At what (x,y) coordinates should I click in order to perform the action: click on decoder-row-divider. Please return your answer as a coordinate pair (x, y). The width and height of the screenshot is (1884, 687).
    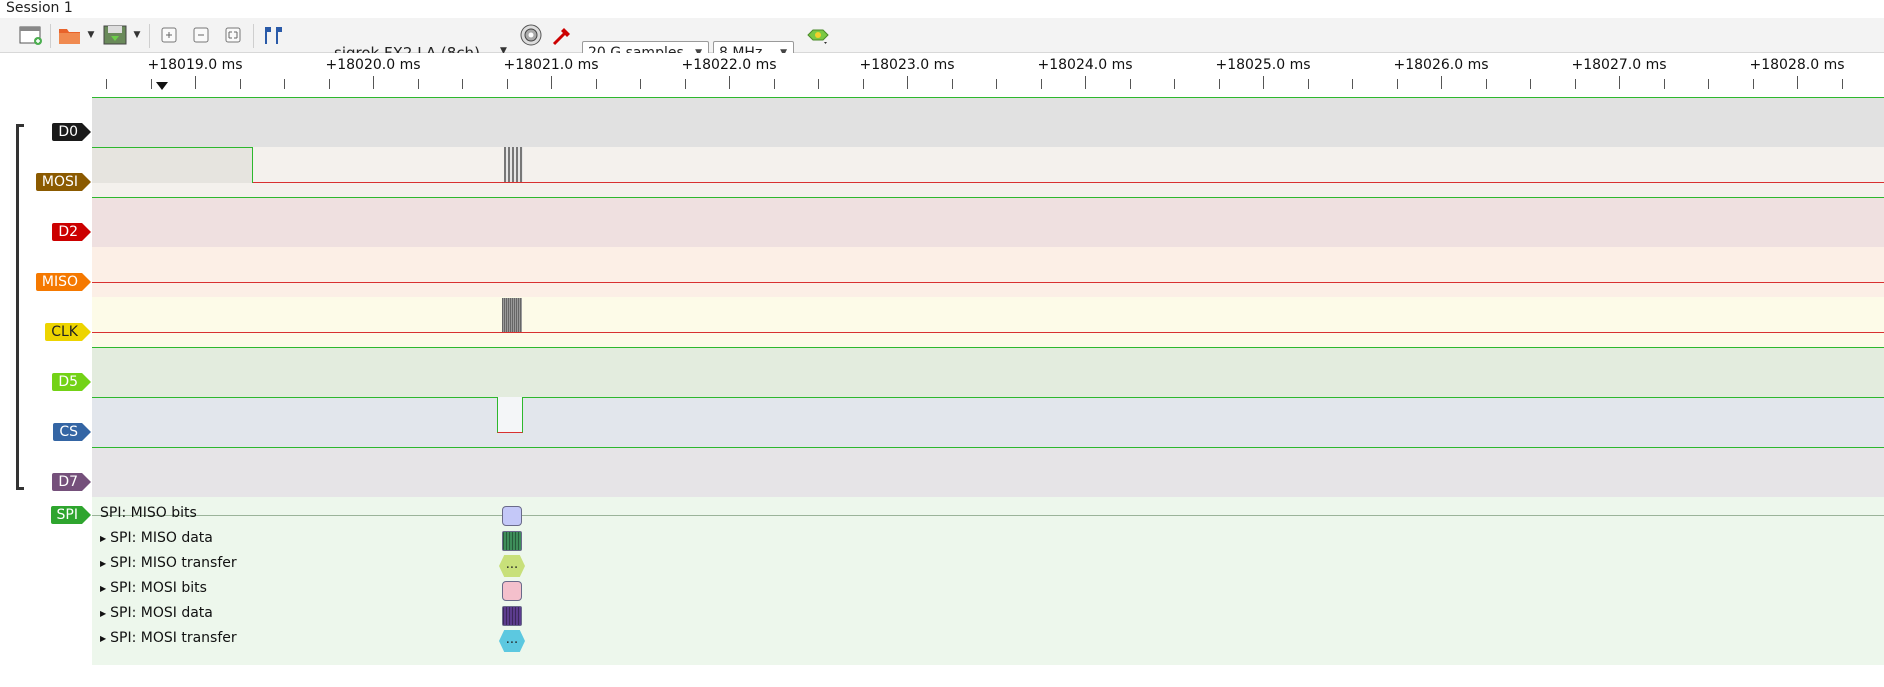
    Looking at the image, I should click on (988, 515).